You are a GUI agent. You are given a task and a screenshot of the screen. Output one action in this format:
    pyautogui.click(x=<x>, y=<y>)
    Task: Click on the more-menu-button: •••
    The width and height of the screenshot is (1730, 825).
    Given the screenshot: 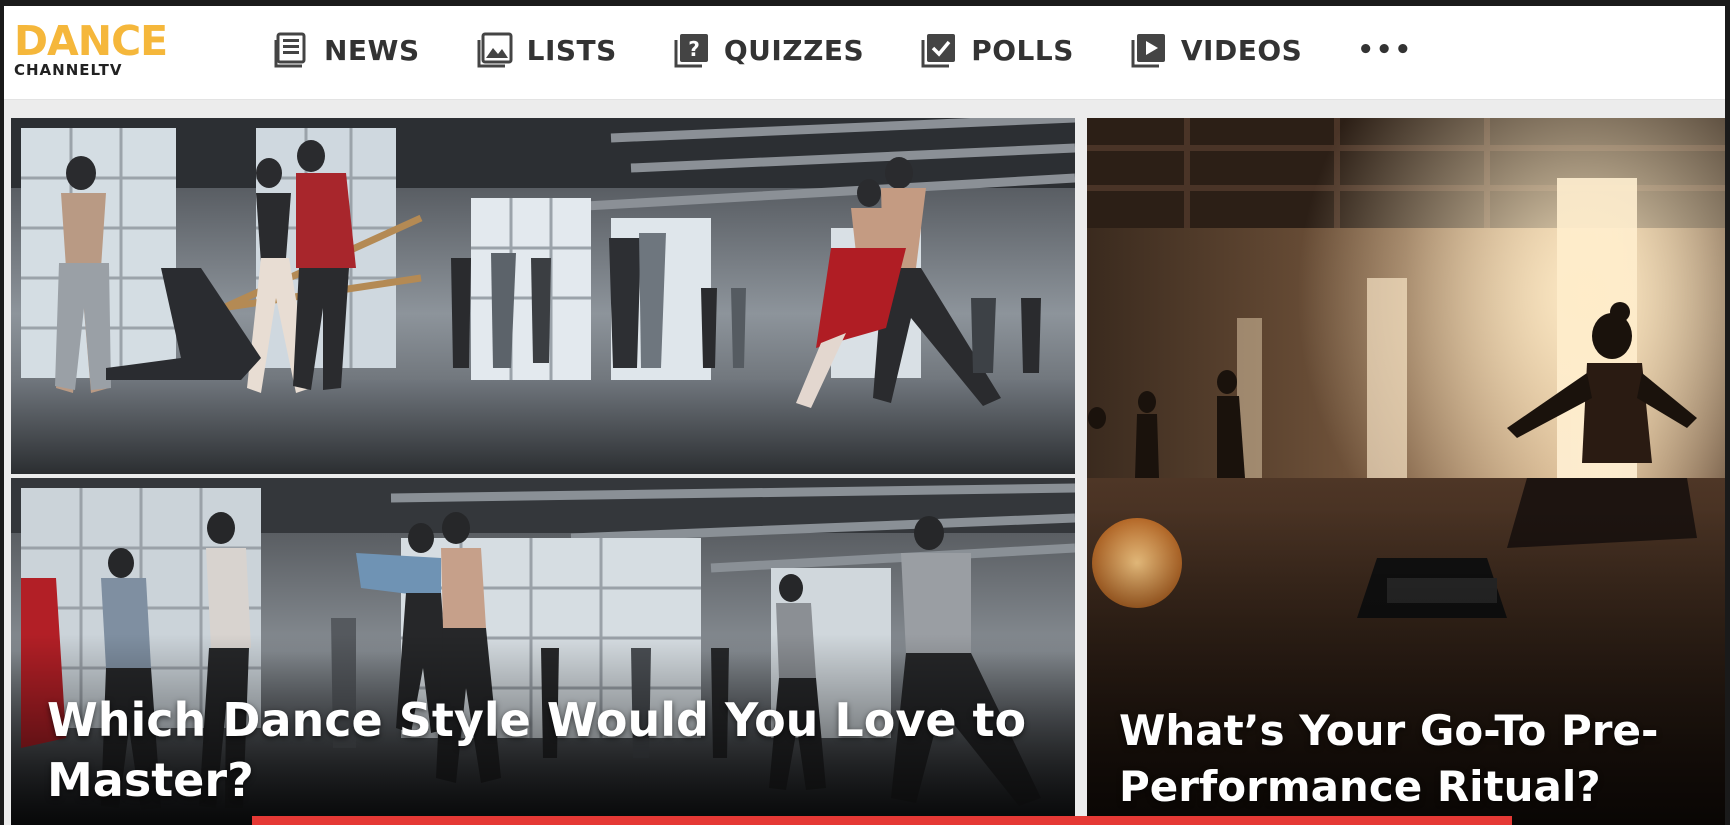 What is the action you would take?
    pyautogui.click(x=1385, y=50)
    